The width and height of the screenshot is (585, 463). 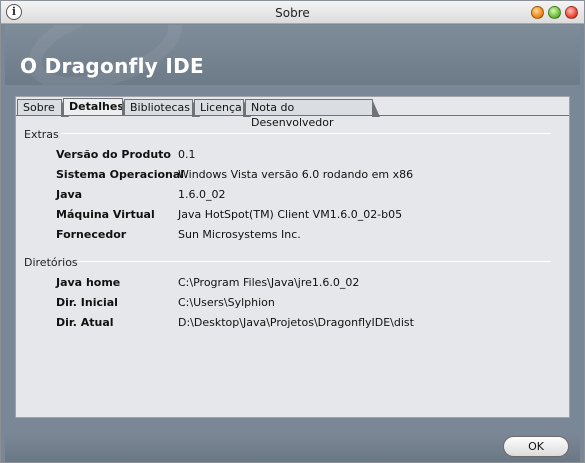 I want to click on directories-row-label: Dir. Atual, so click(x=85, y=322).